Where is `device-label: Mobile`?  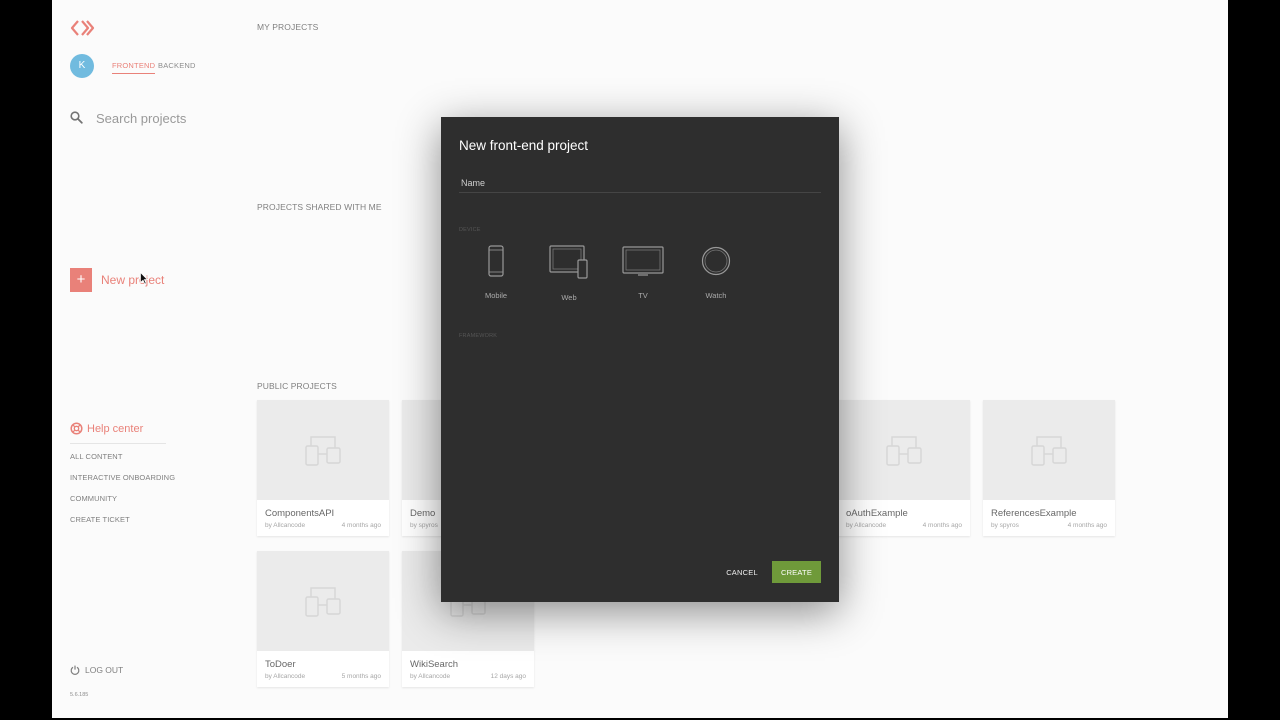 device-label: Mobile is located at coordinates (496, 295).